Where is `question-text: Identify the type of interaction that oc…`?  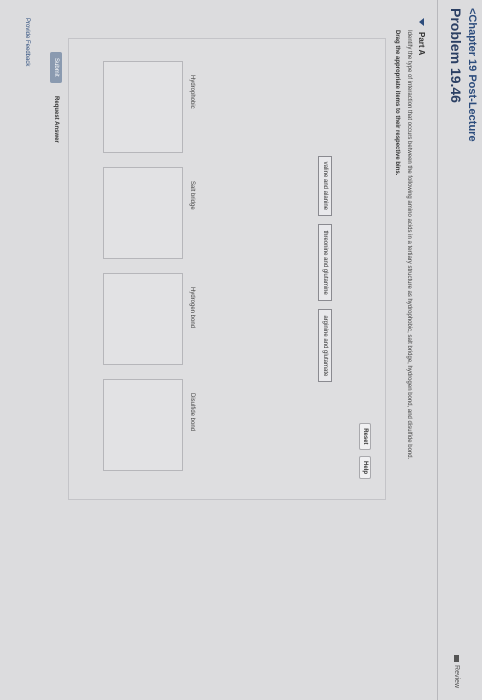 question-text: Identify the type of interaction that oc… is located at coordinates (409, 245).